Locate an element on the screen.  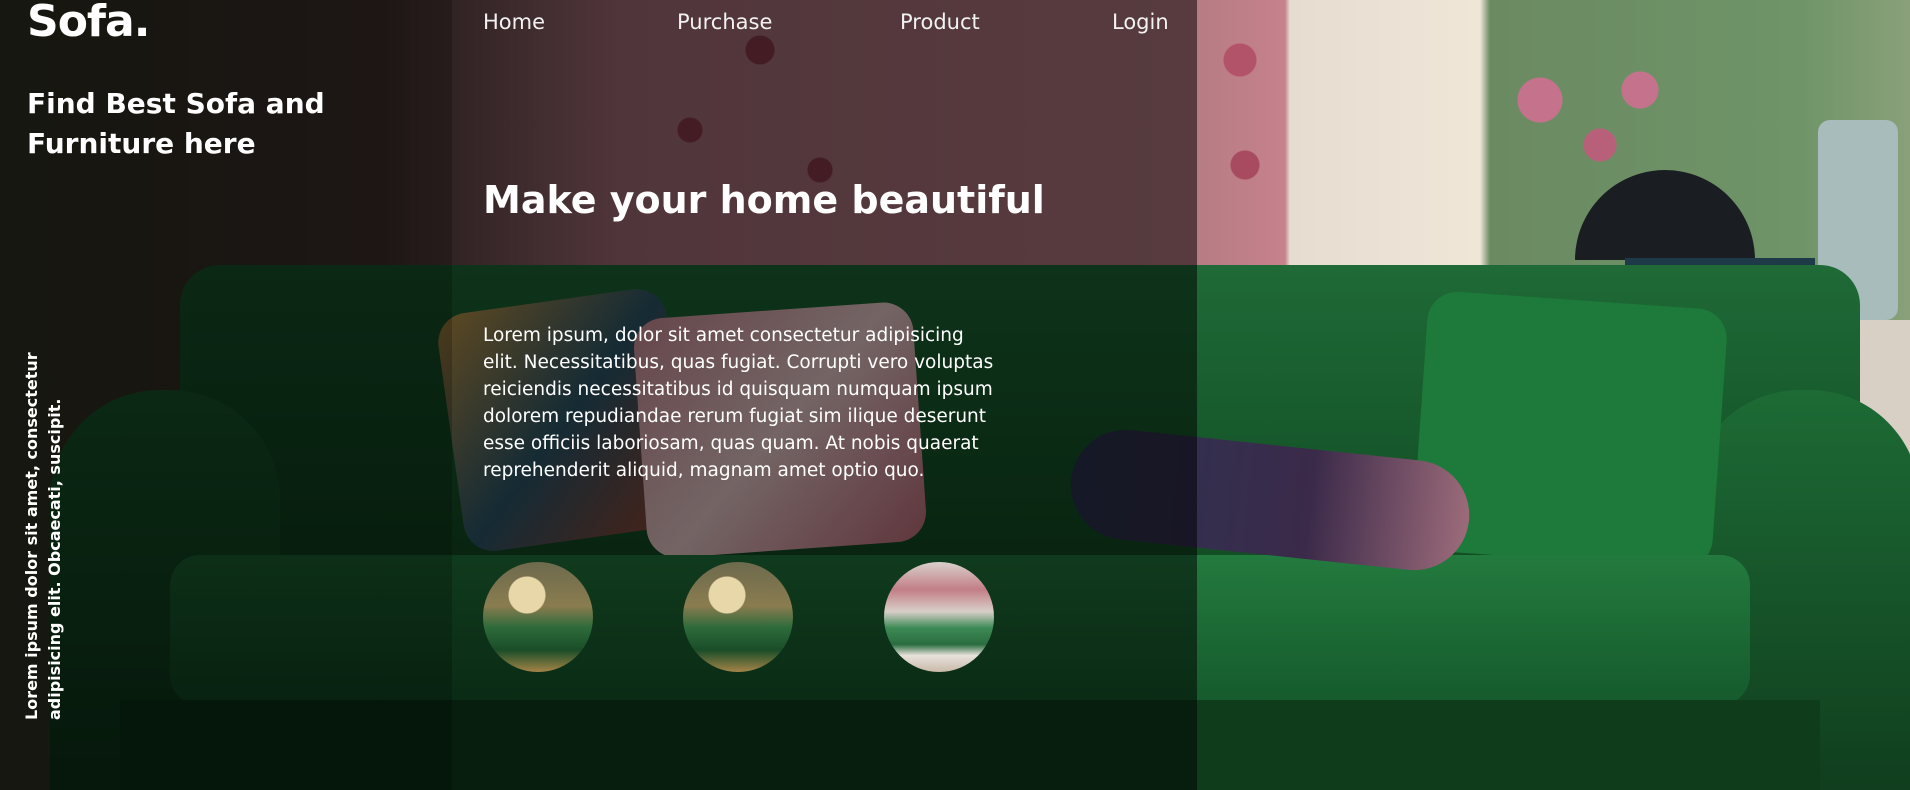
nav-product-link: Product is located at coordinates (940, 22).